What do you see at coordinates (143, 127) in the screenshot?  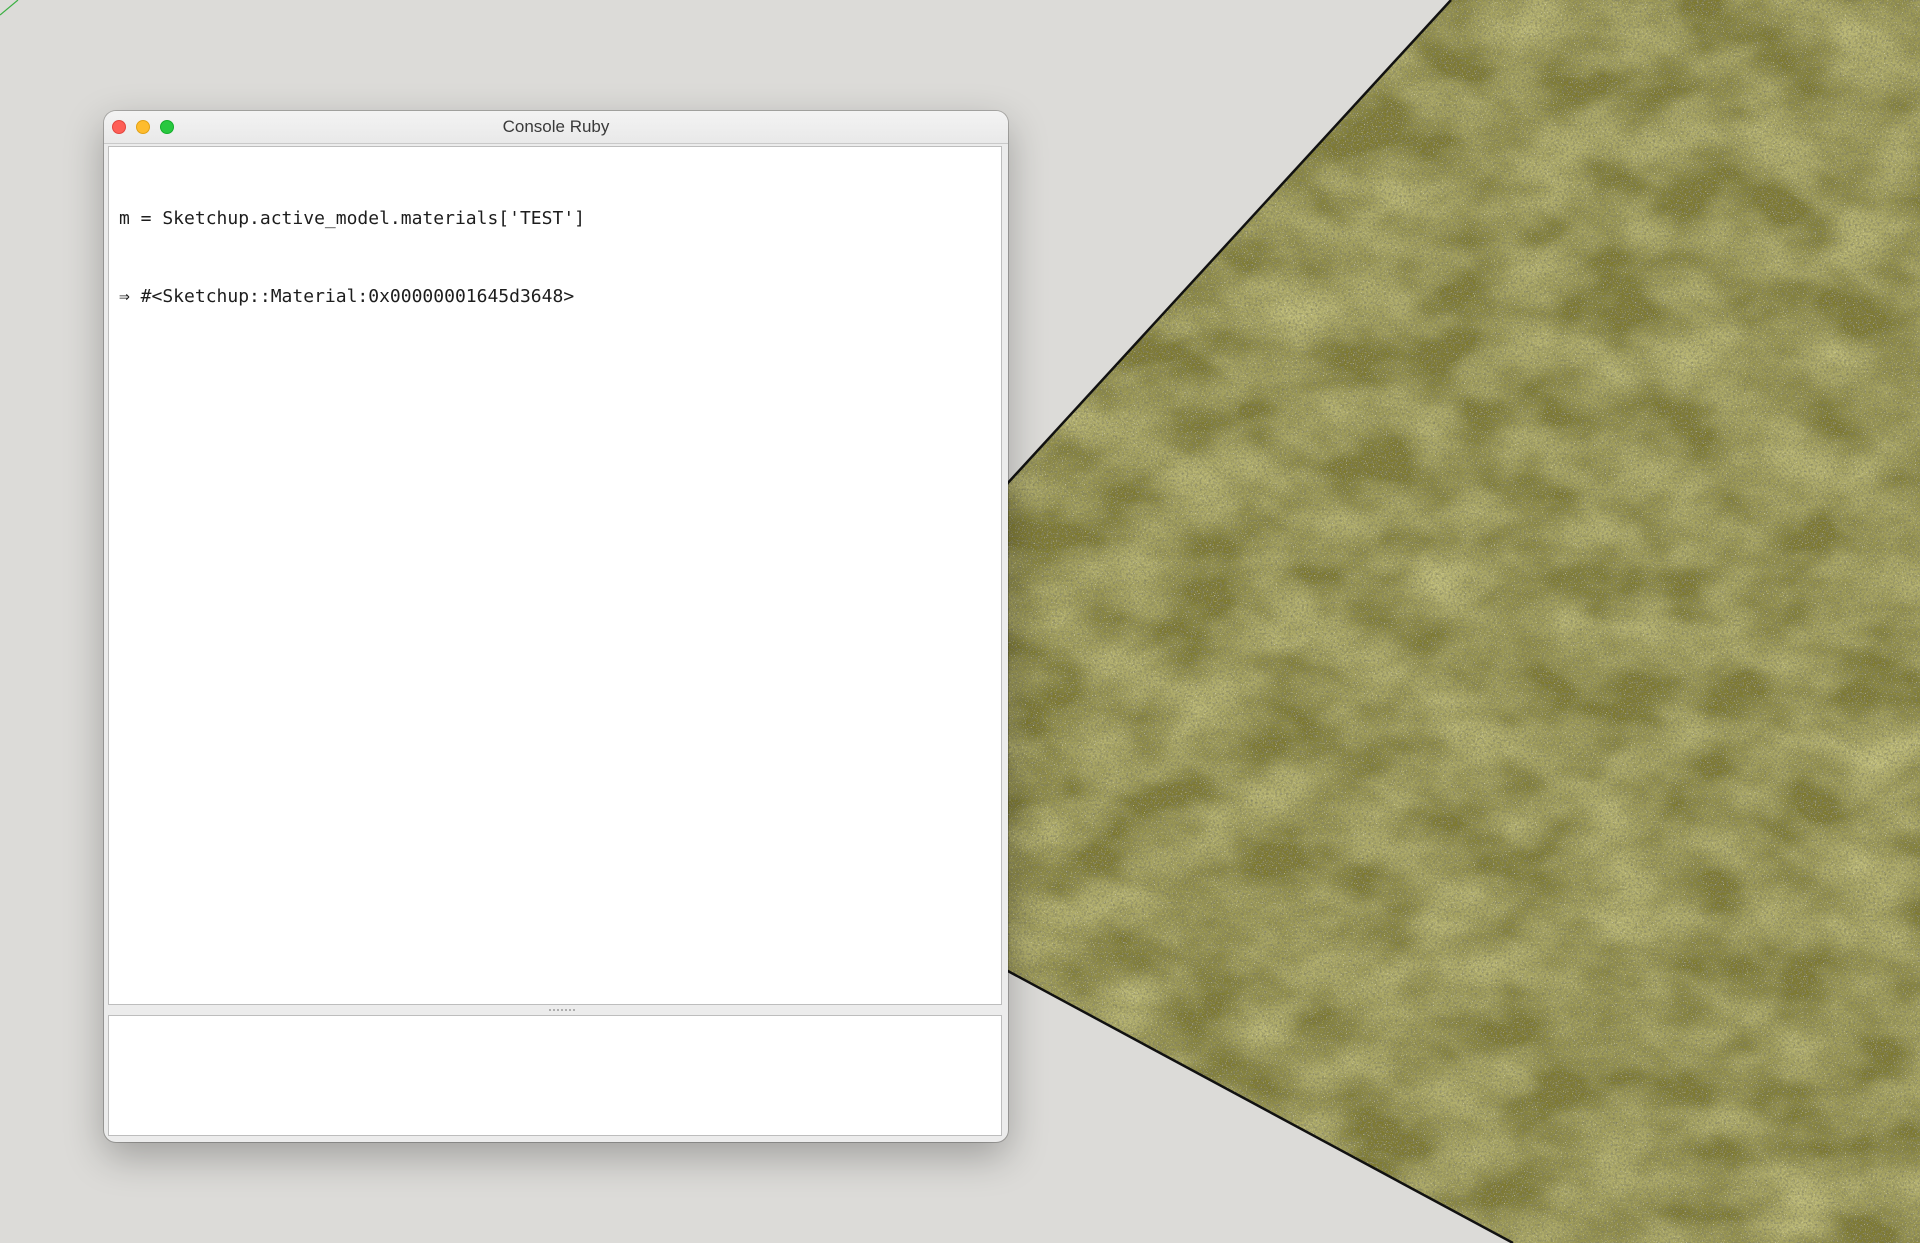 I see `minimize-button` at bounding box center [143, 127].